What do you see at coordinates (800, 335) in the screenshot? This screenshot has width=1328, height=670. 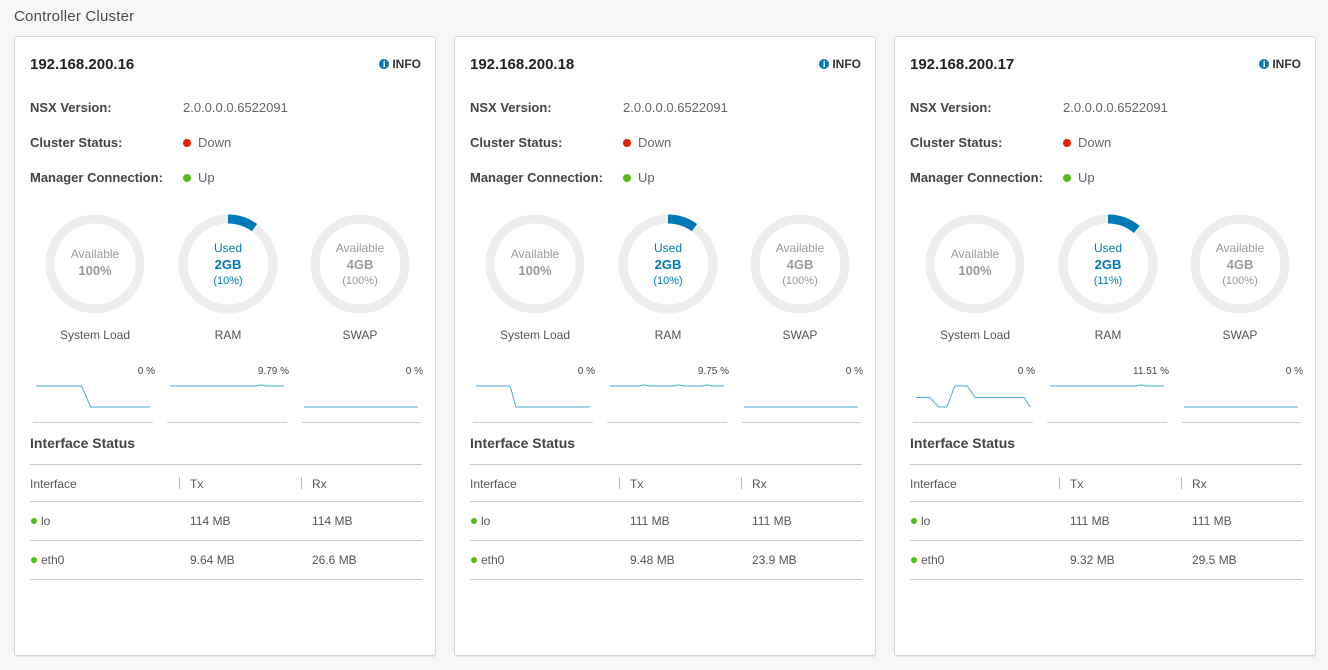 I see `swap-label: SWAP` at bounding box center [800, 335].